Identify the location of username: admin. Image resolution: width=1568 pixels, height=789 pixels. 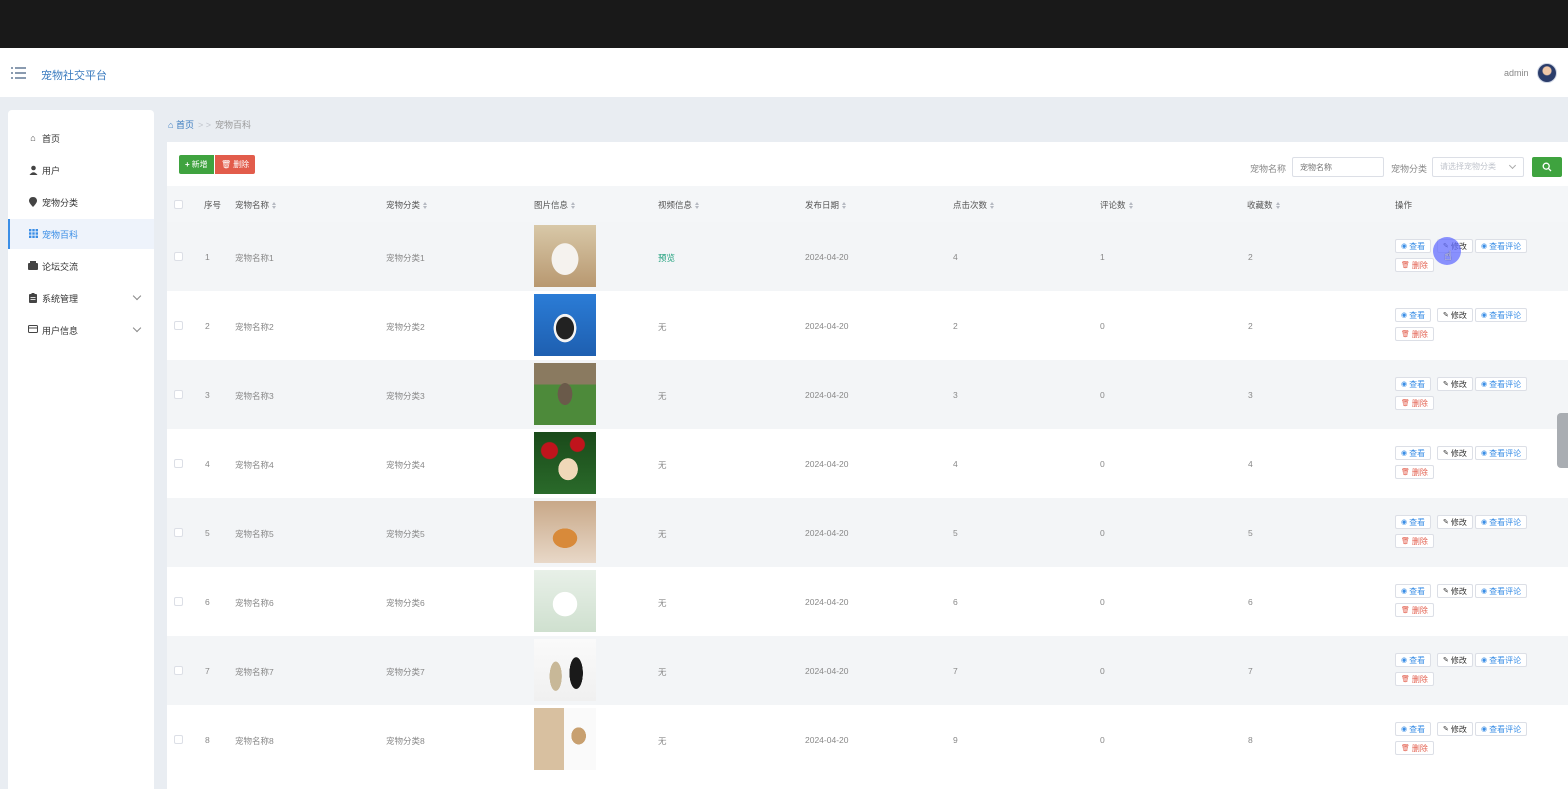
(1516, 73).